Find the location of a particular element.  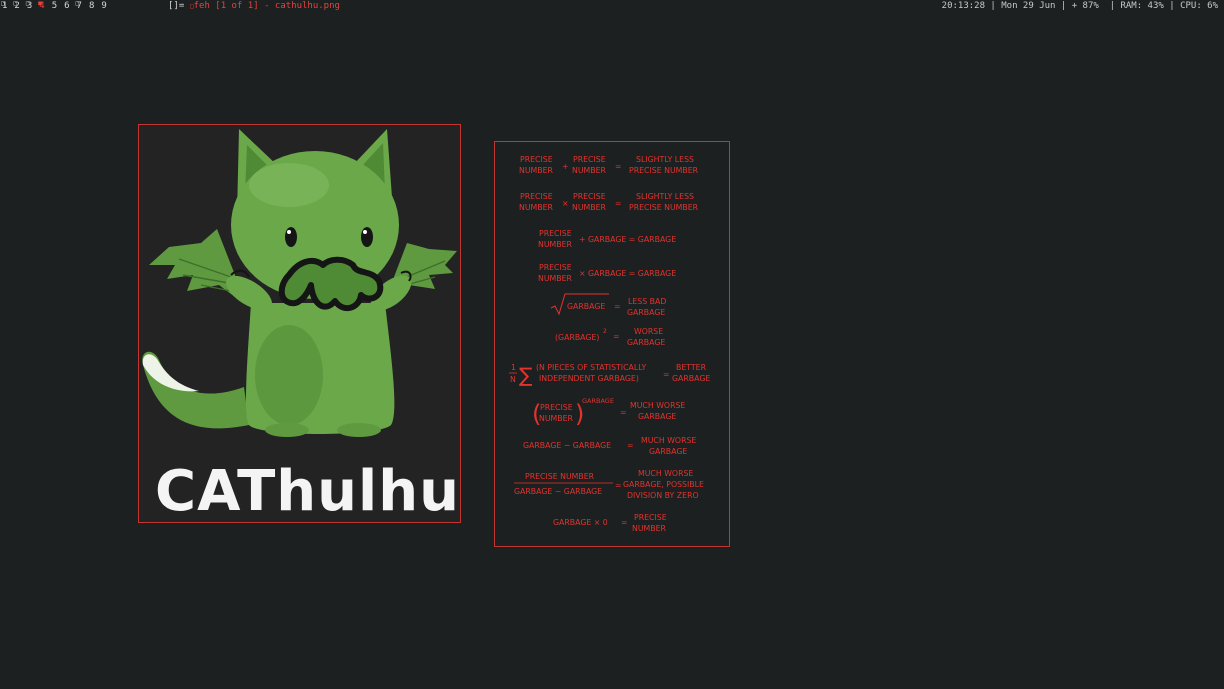

workspace-tag-7: □ 7 is located at coordinates (78, 6).